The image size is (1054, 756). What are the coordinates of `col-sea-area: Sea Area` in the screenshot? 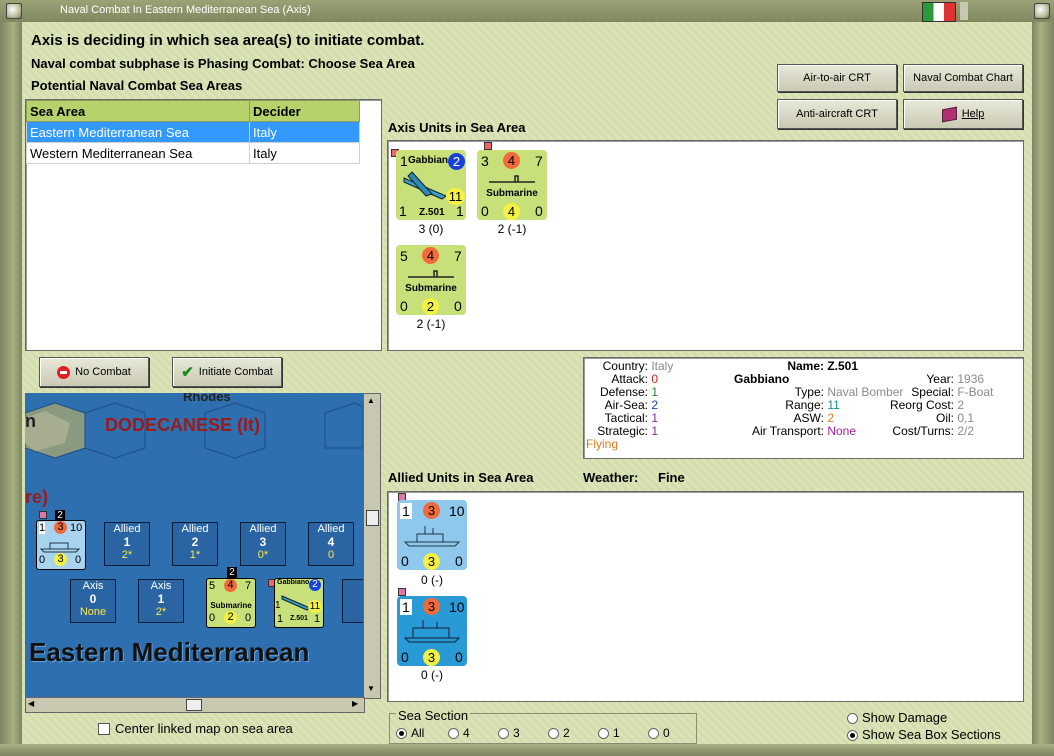 It's located at (138, 111).